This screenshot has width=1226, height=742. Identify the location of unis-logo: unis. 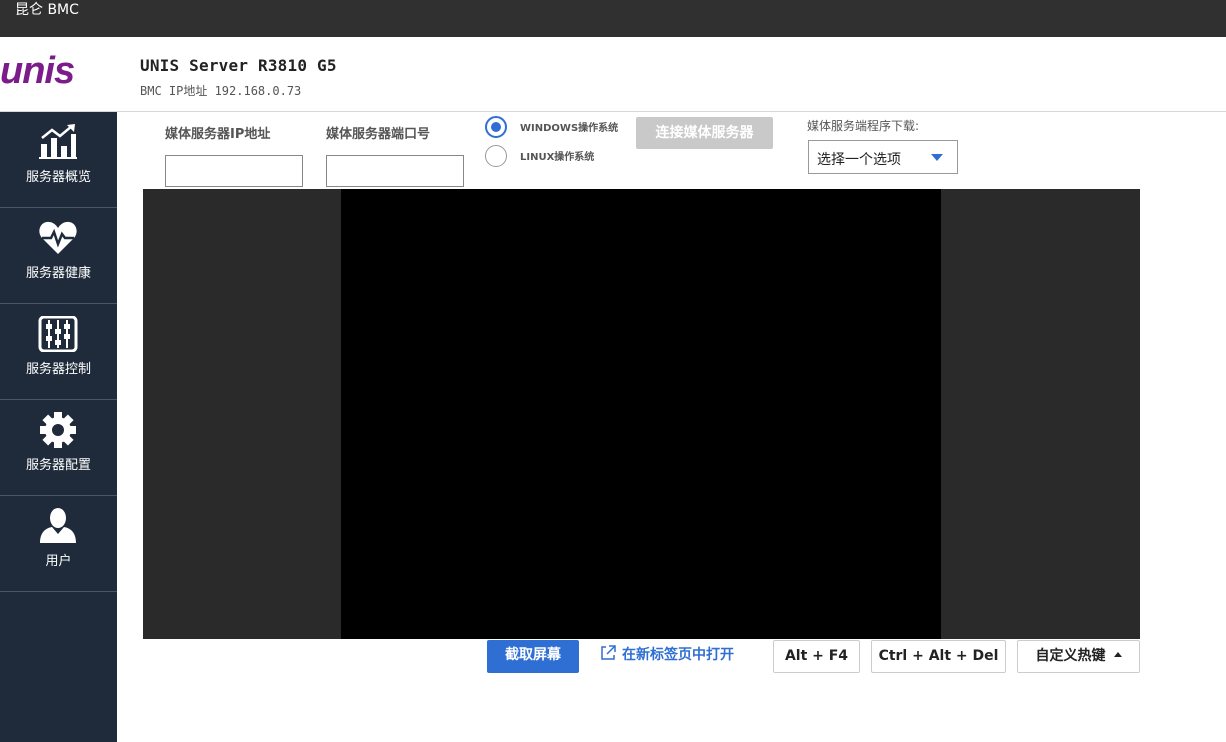
(37, 71).